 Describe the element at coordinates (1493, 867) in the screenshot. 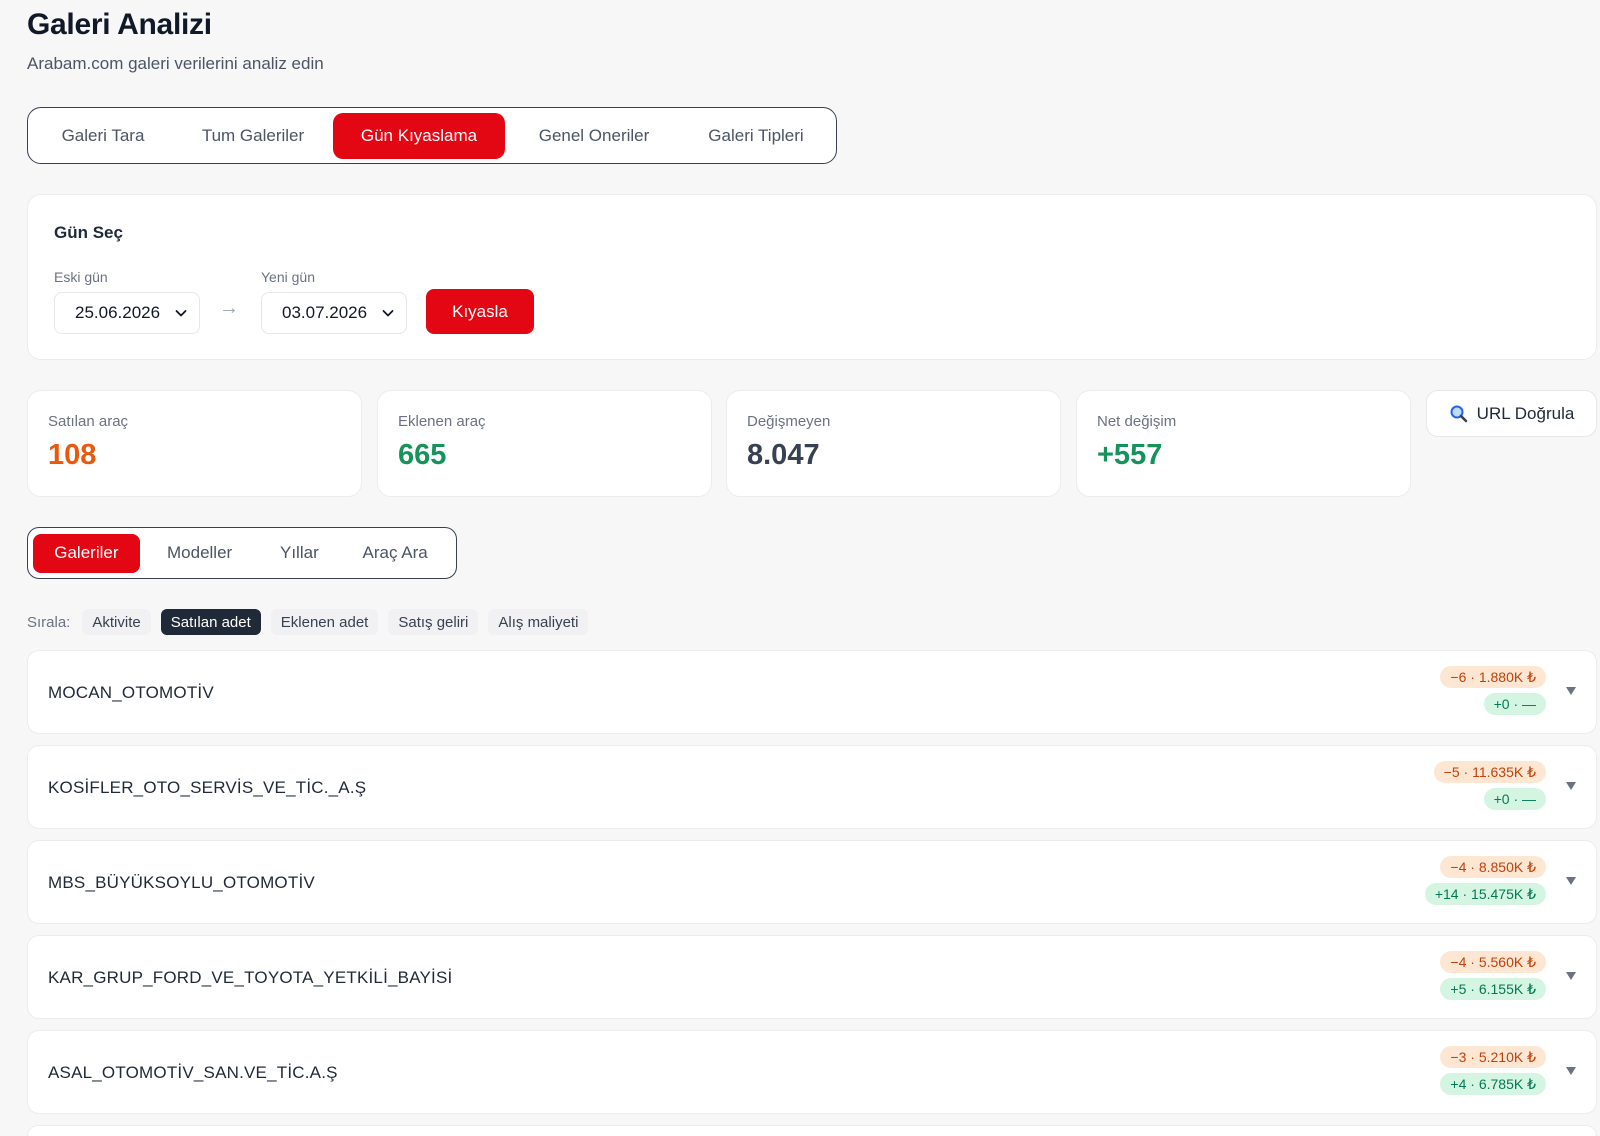

I see `sold-badge: −4 · 8.850K ₺` at that location.